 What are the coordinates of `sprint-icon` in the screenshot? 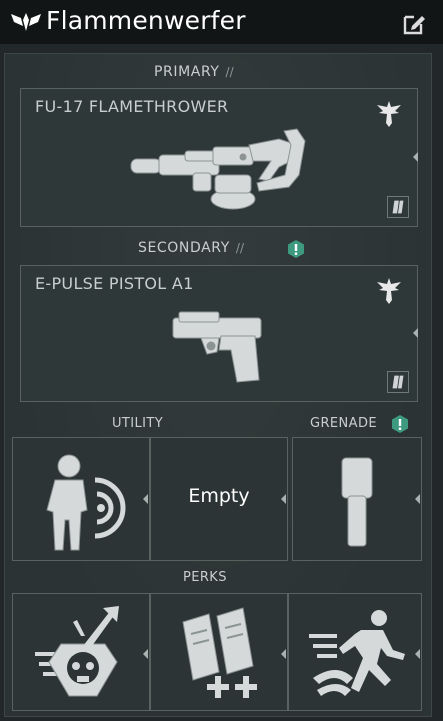 It's located at (357, 653).